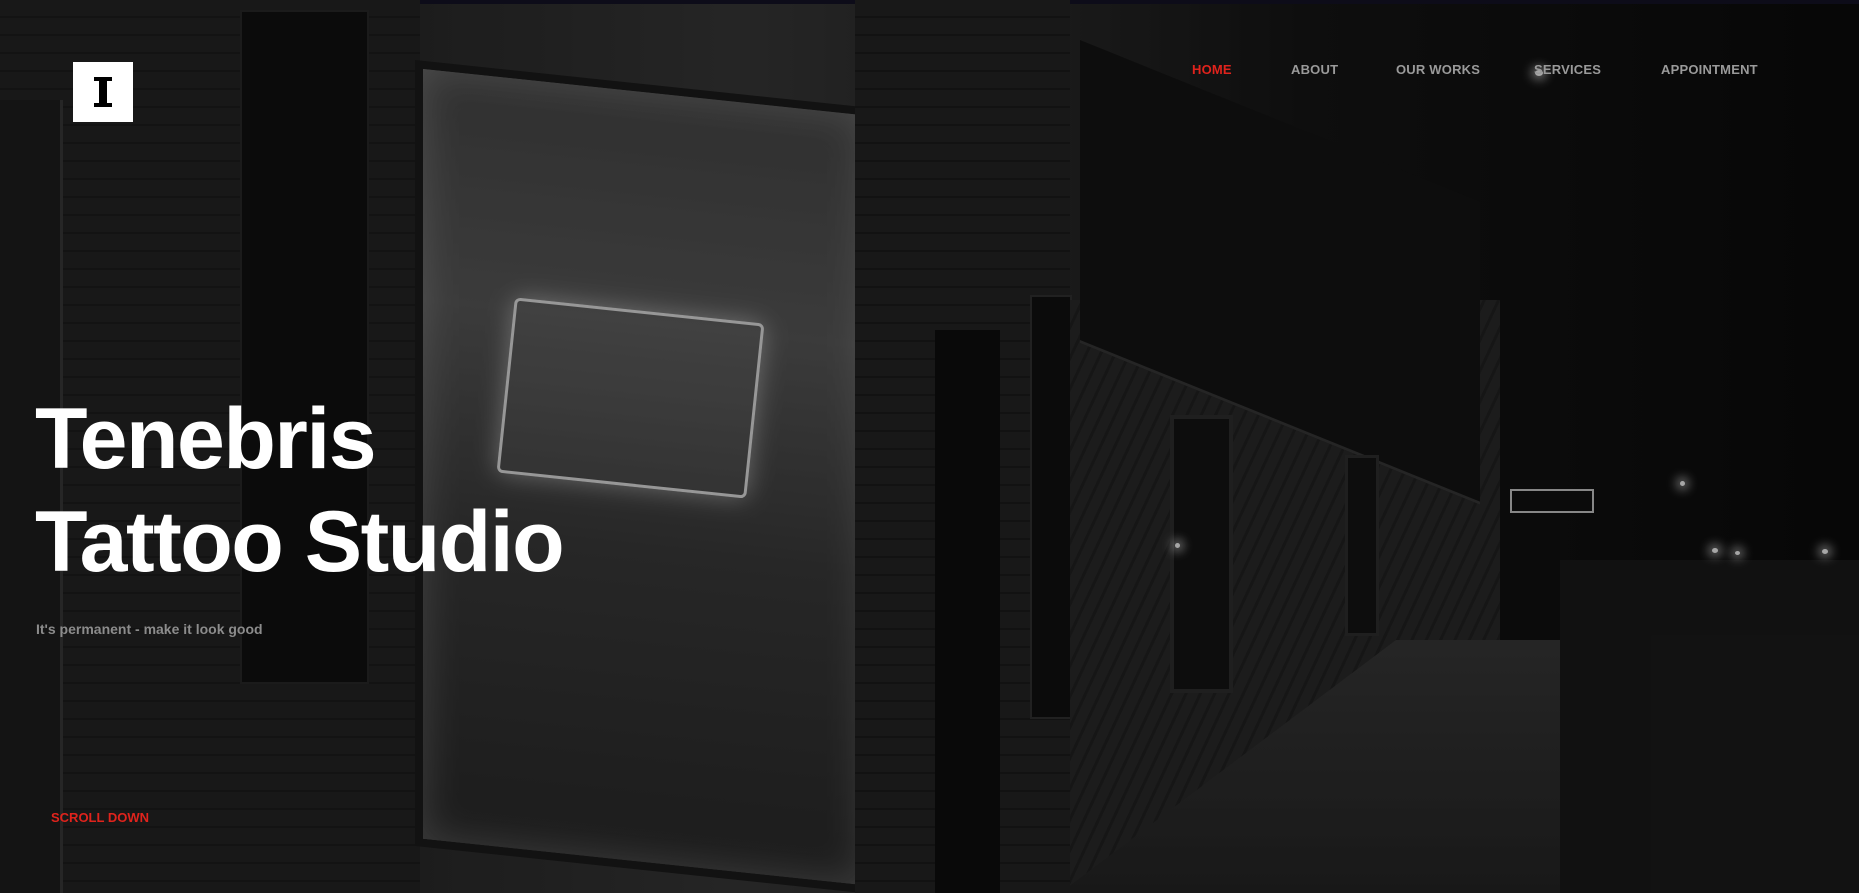 This screenshot has width=1859, height=893. What do you see at coordinates (1314, 69) in the screenshot?
I see `nav-item-about: ABOUT` at bounding box center [1314, 69].